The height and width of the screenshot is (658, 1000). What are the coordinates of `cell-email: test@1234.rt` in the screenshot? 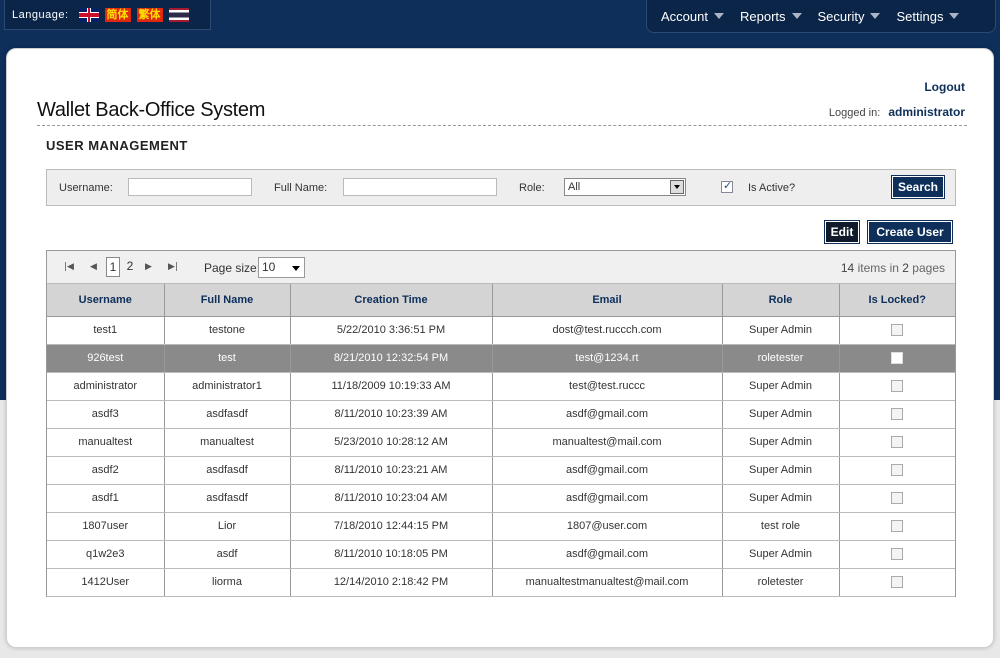 It's located at (607, 358).